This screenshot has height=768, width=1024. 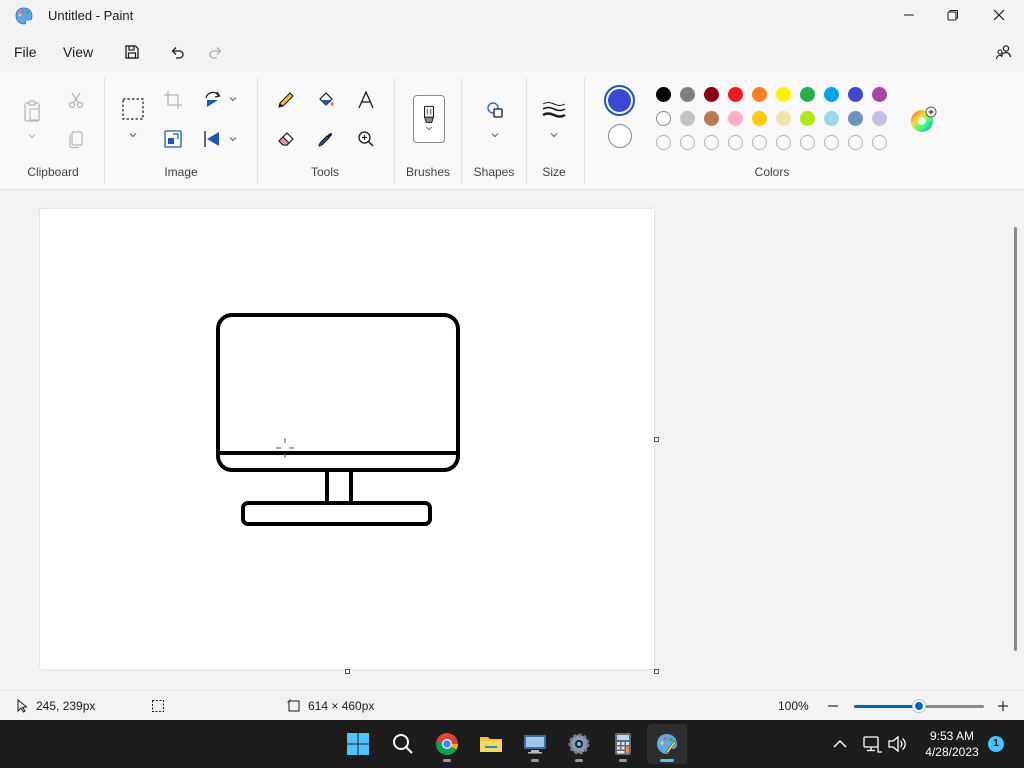 I want to click on copy-button, so click(x=76, y=139).